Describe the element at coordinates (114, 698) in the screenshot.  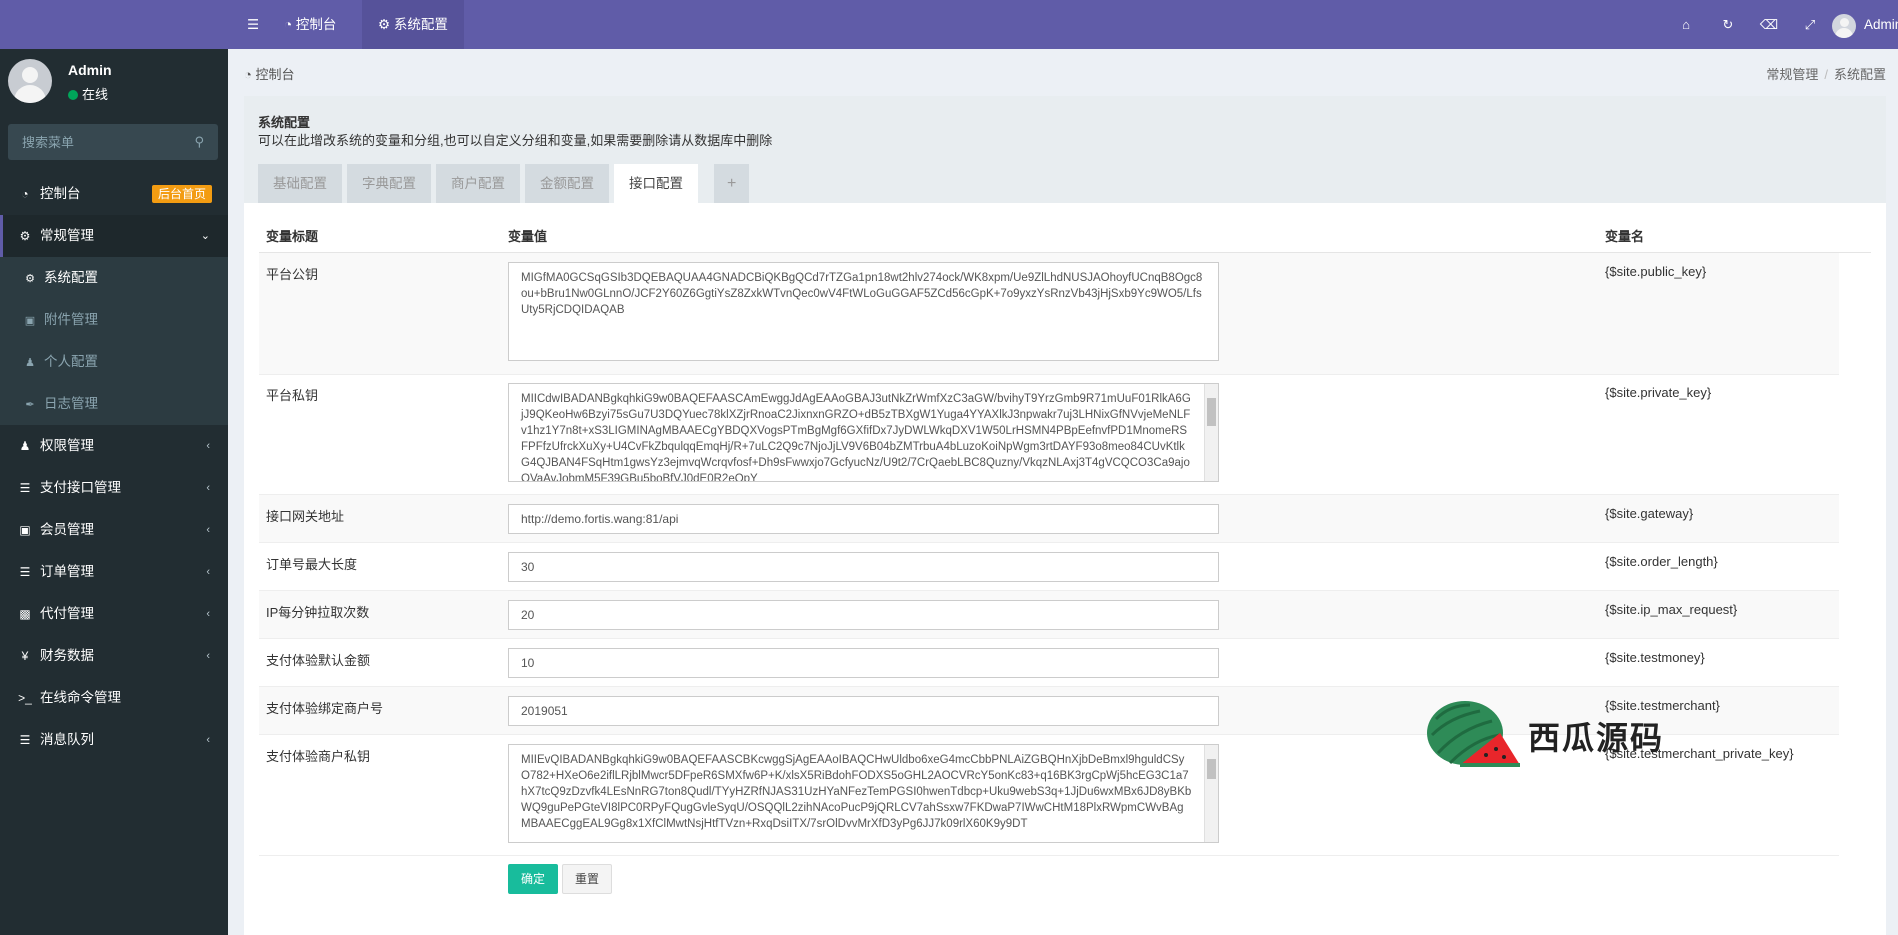
I see `sidebar-item-commands: >_ 在线命令管理` at that location.